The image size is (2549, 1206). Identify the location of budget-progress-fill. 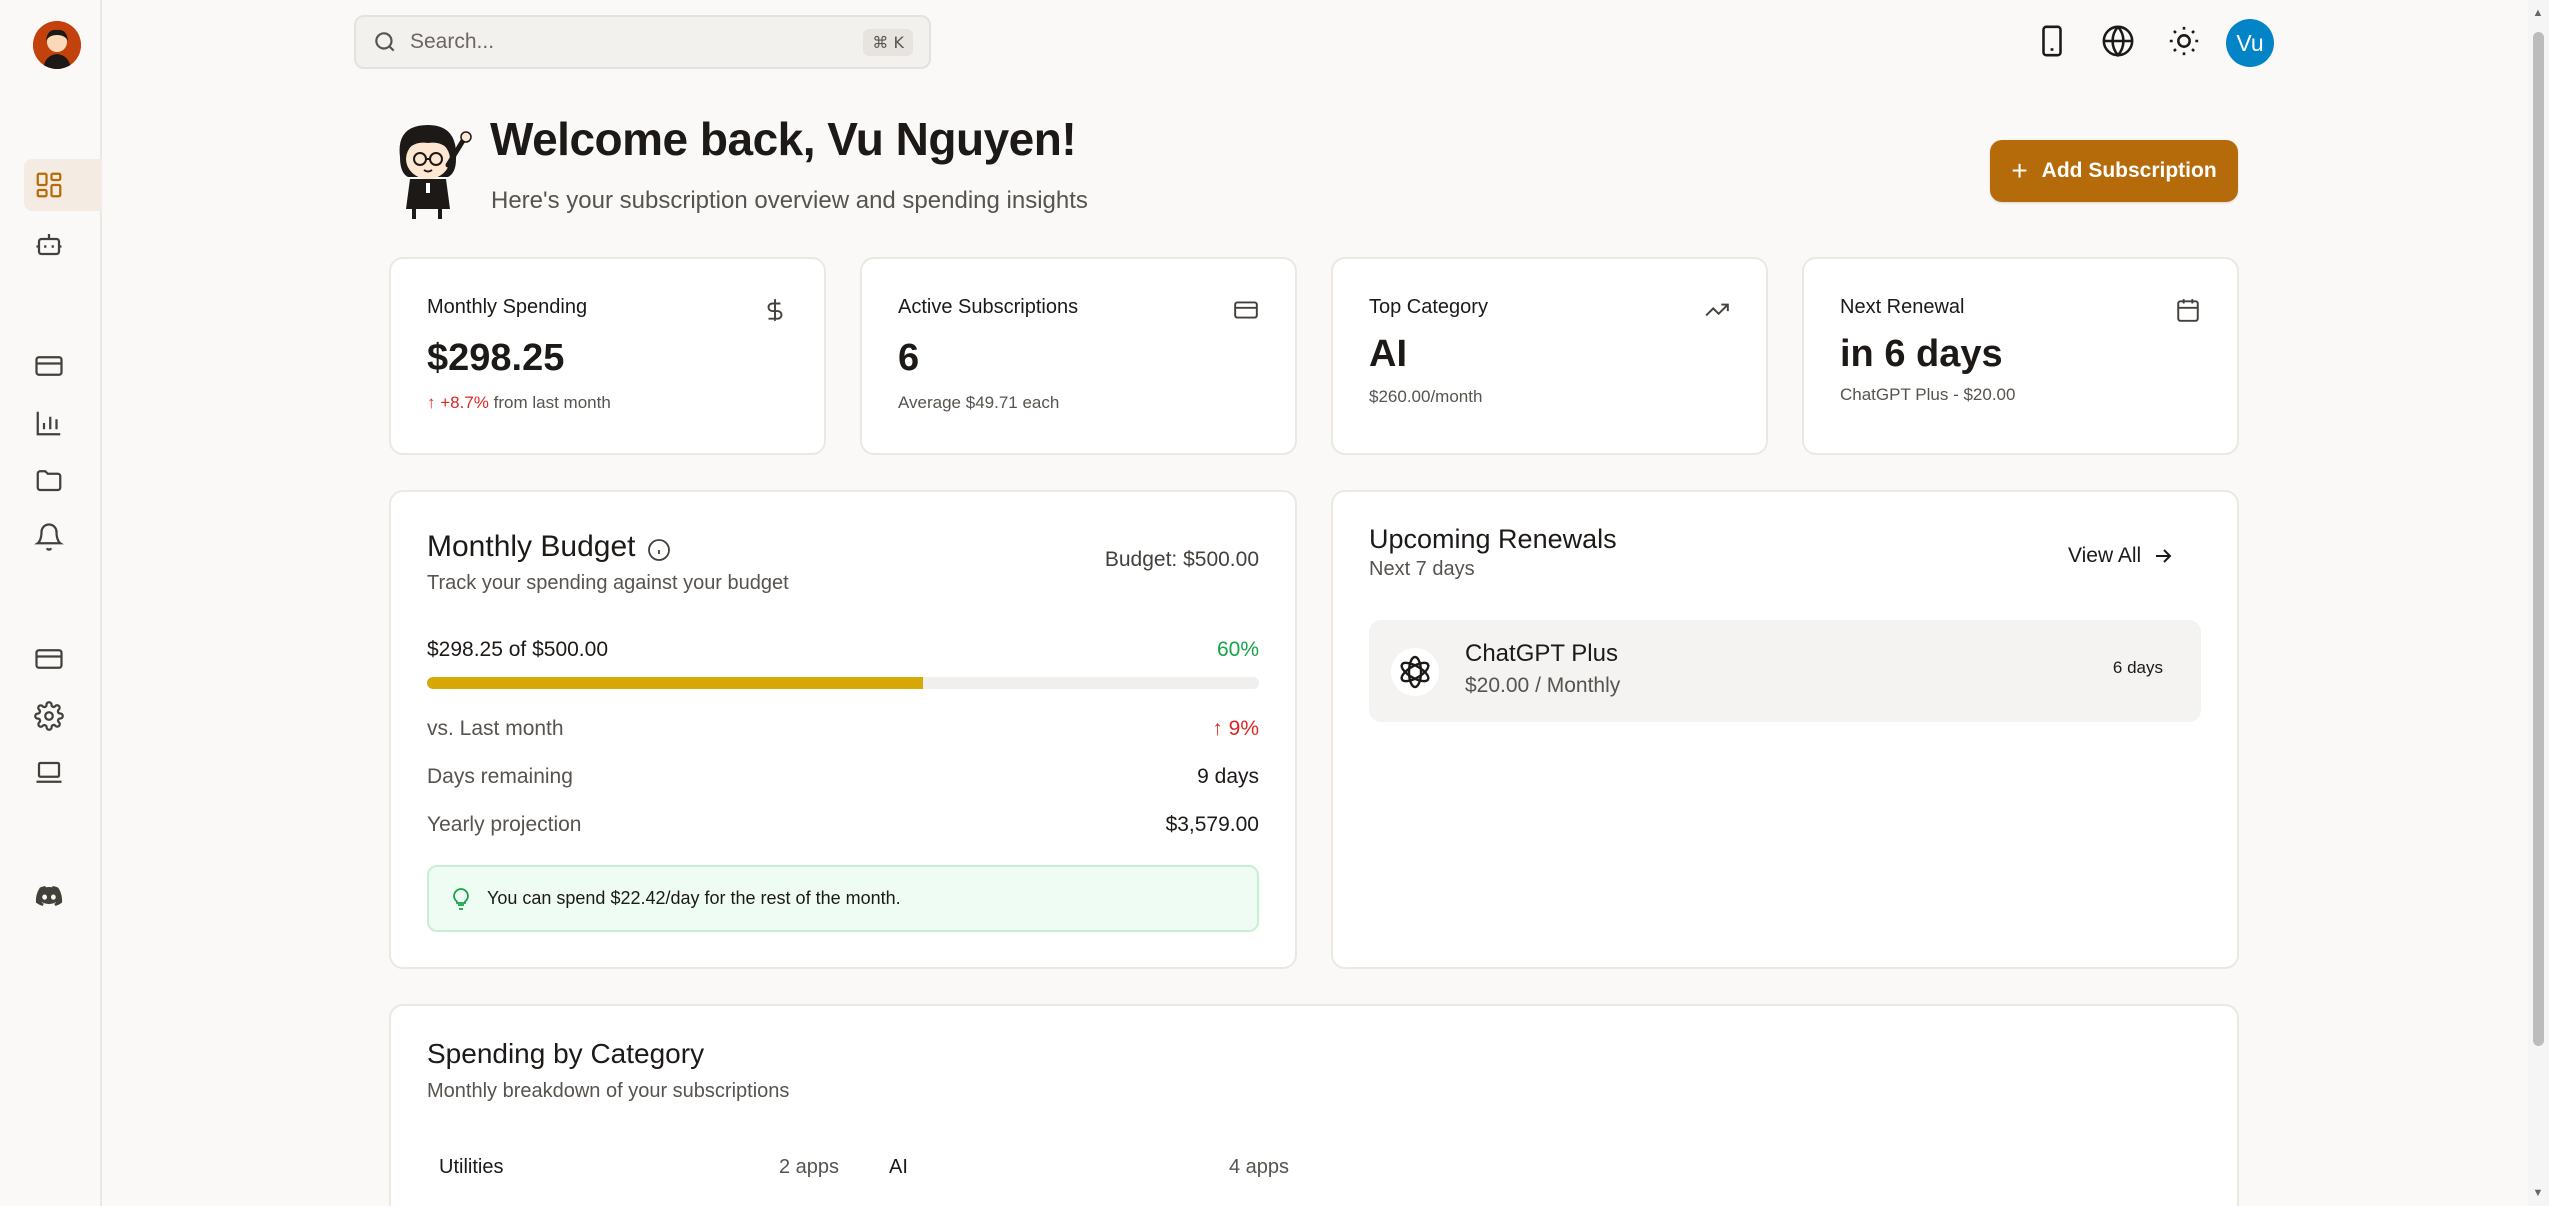
(675, 683).